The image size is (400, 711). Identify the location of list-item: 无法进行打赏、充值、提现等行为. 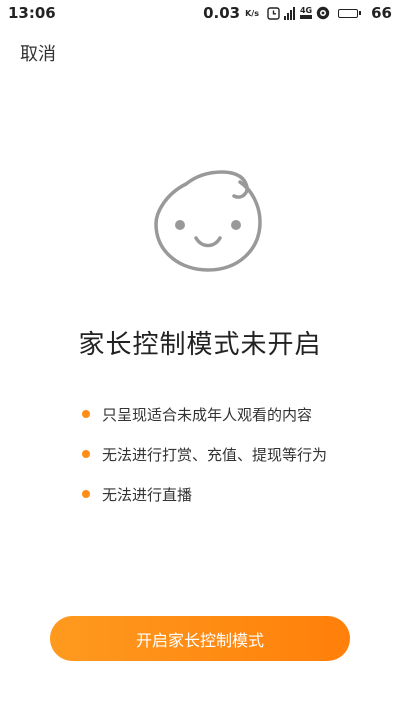
(204, 454).